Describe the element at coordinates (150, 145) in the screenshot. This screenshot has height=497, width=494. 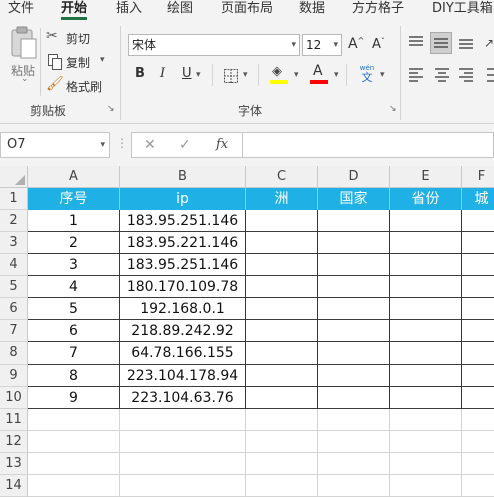
I see `cancel-icon: ✕` at that location.